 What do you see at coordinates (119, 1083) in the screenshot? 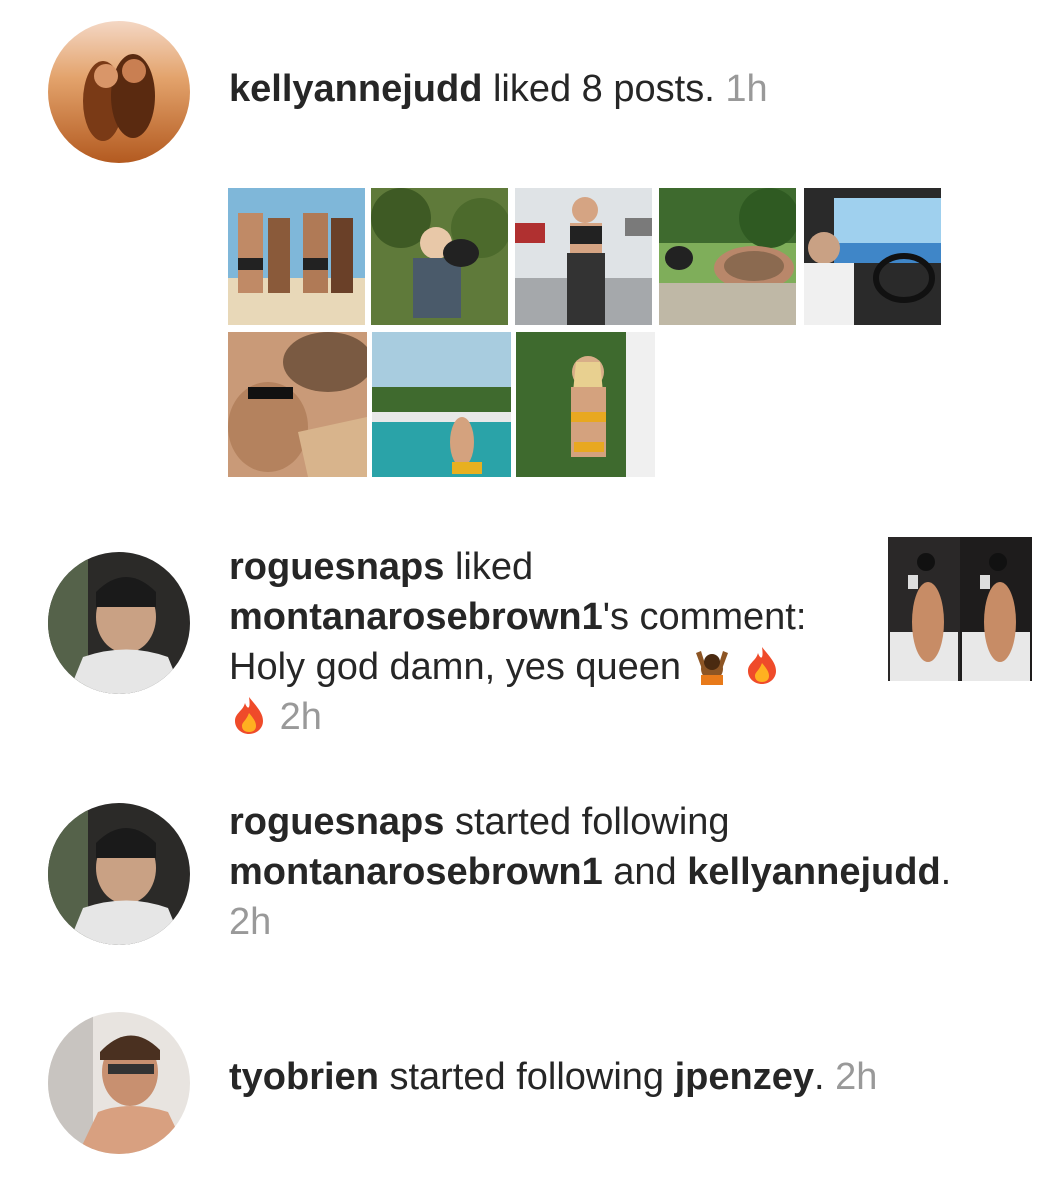
I see `avatar` at bounding box center [119, 1083].